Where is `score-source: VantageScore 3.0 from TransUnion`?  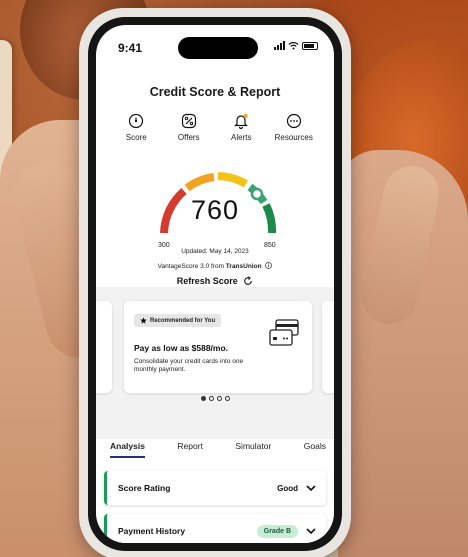
score-source: VantageScore 3.0 from TransUnion is located at coordinates (215, 266).